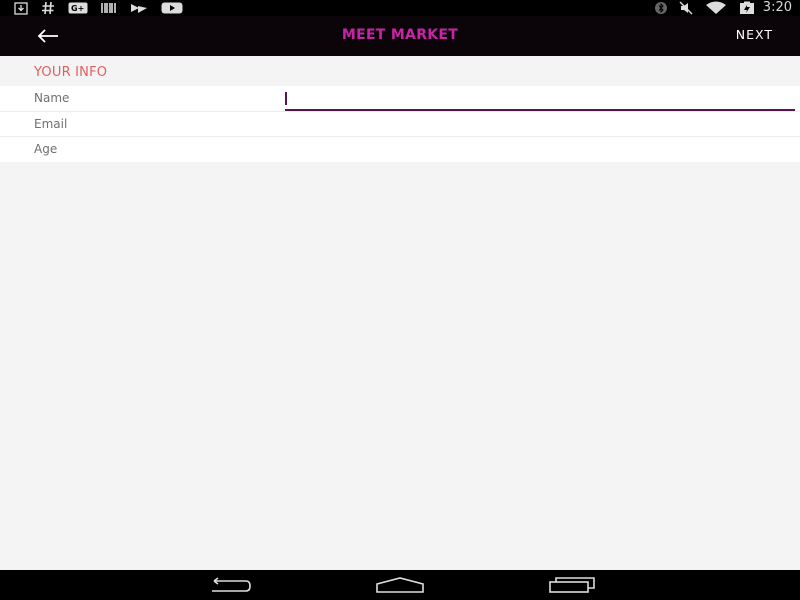 The image size is (800, 600). I want to click on barcode-icon, so click(109, 8).